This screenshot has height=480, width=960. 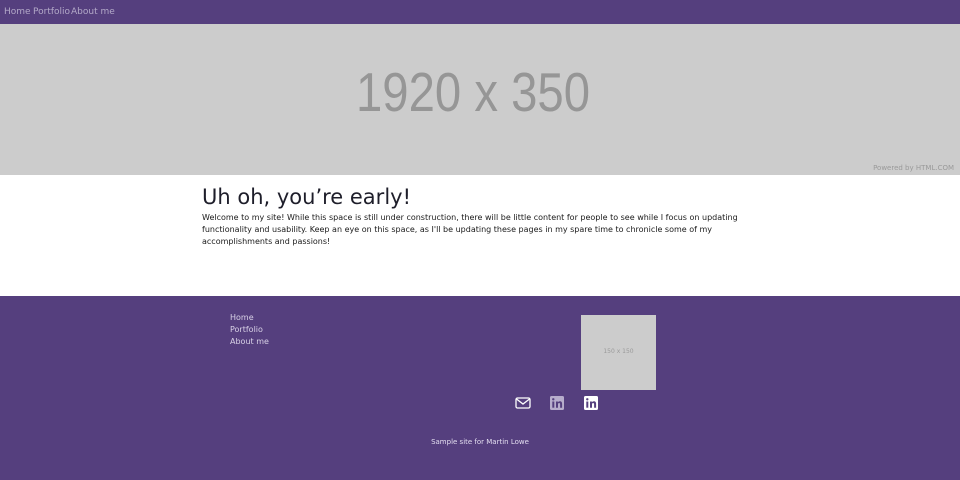 I want to click on nav-home-link: Home, so click(x=17, y=12).